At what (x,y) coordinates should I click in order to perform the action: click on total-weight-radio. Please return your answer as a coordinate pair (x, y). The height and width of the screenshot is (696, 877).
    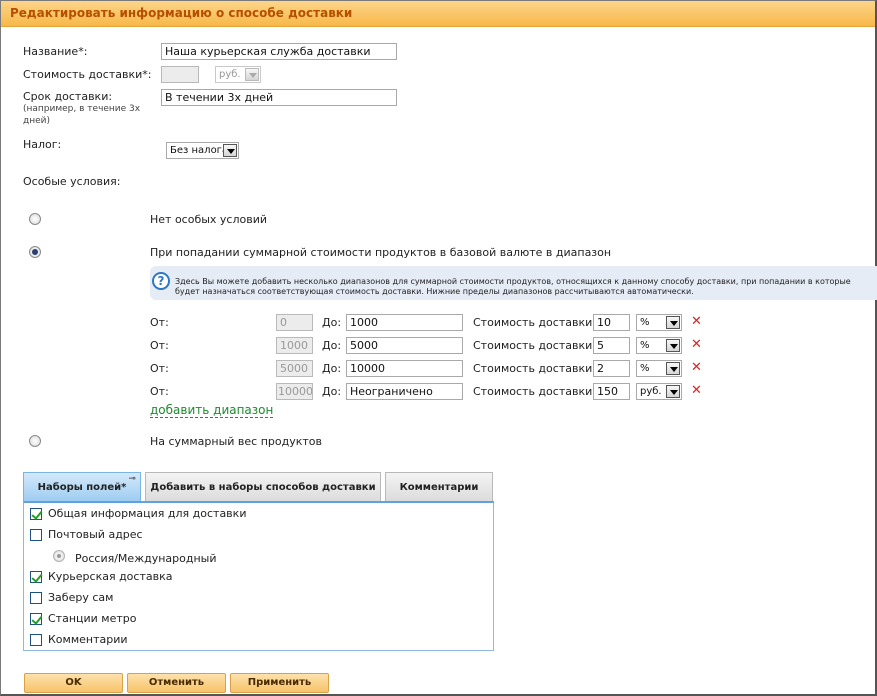
    Looking at the image, I should click on (35, 441).